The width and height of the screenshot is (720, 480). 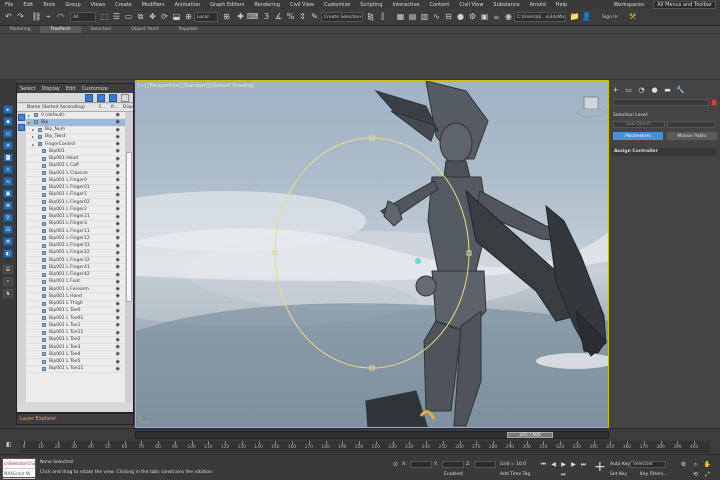 I want to click on scene-list-item: Bip001 L Finger21 ◉, so click(x=76, y=217).